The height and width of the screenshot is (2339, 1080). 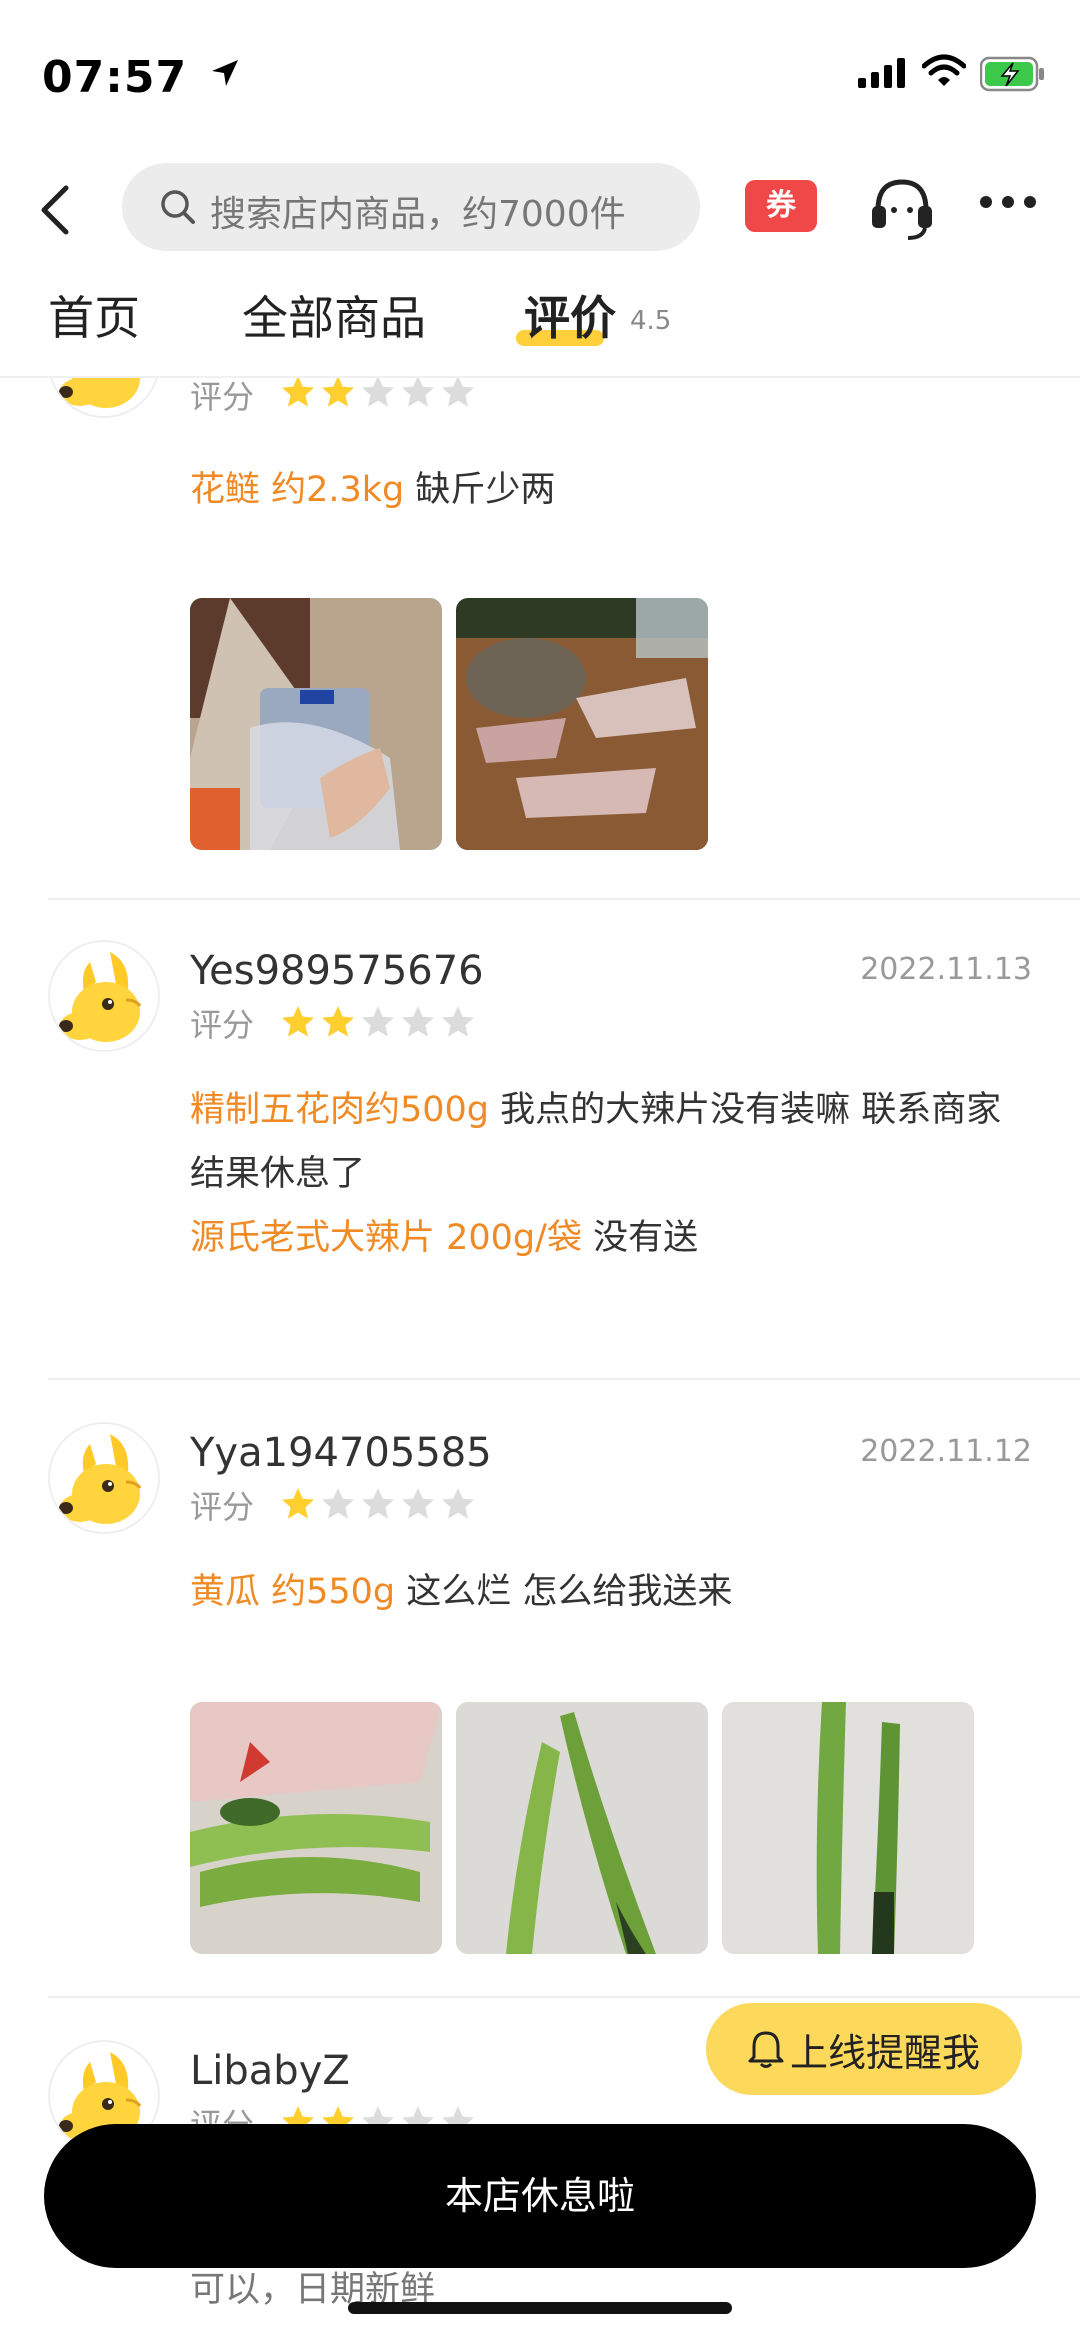 I want to click on username: LibabyZ, so click(x=270, y=2071).